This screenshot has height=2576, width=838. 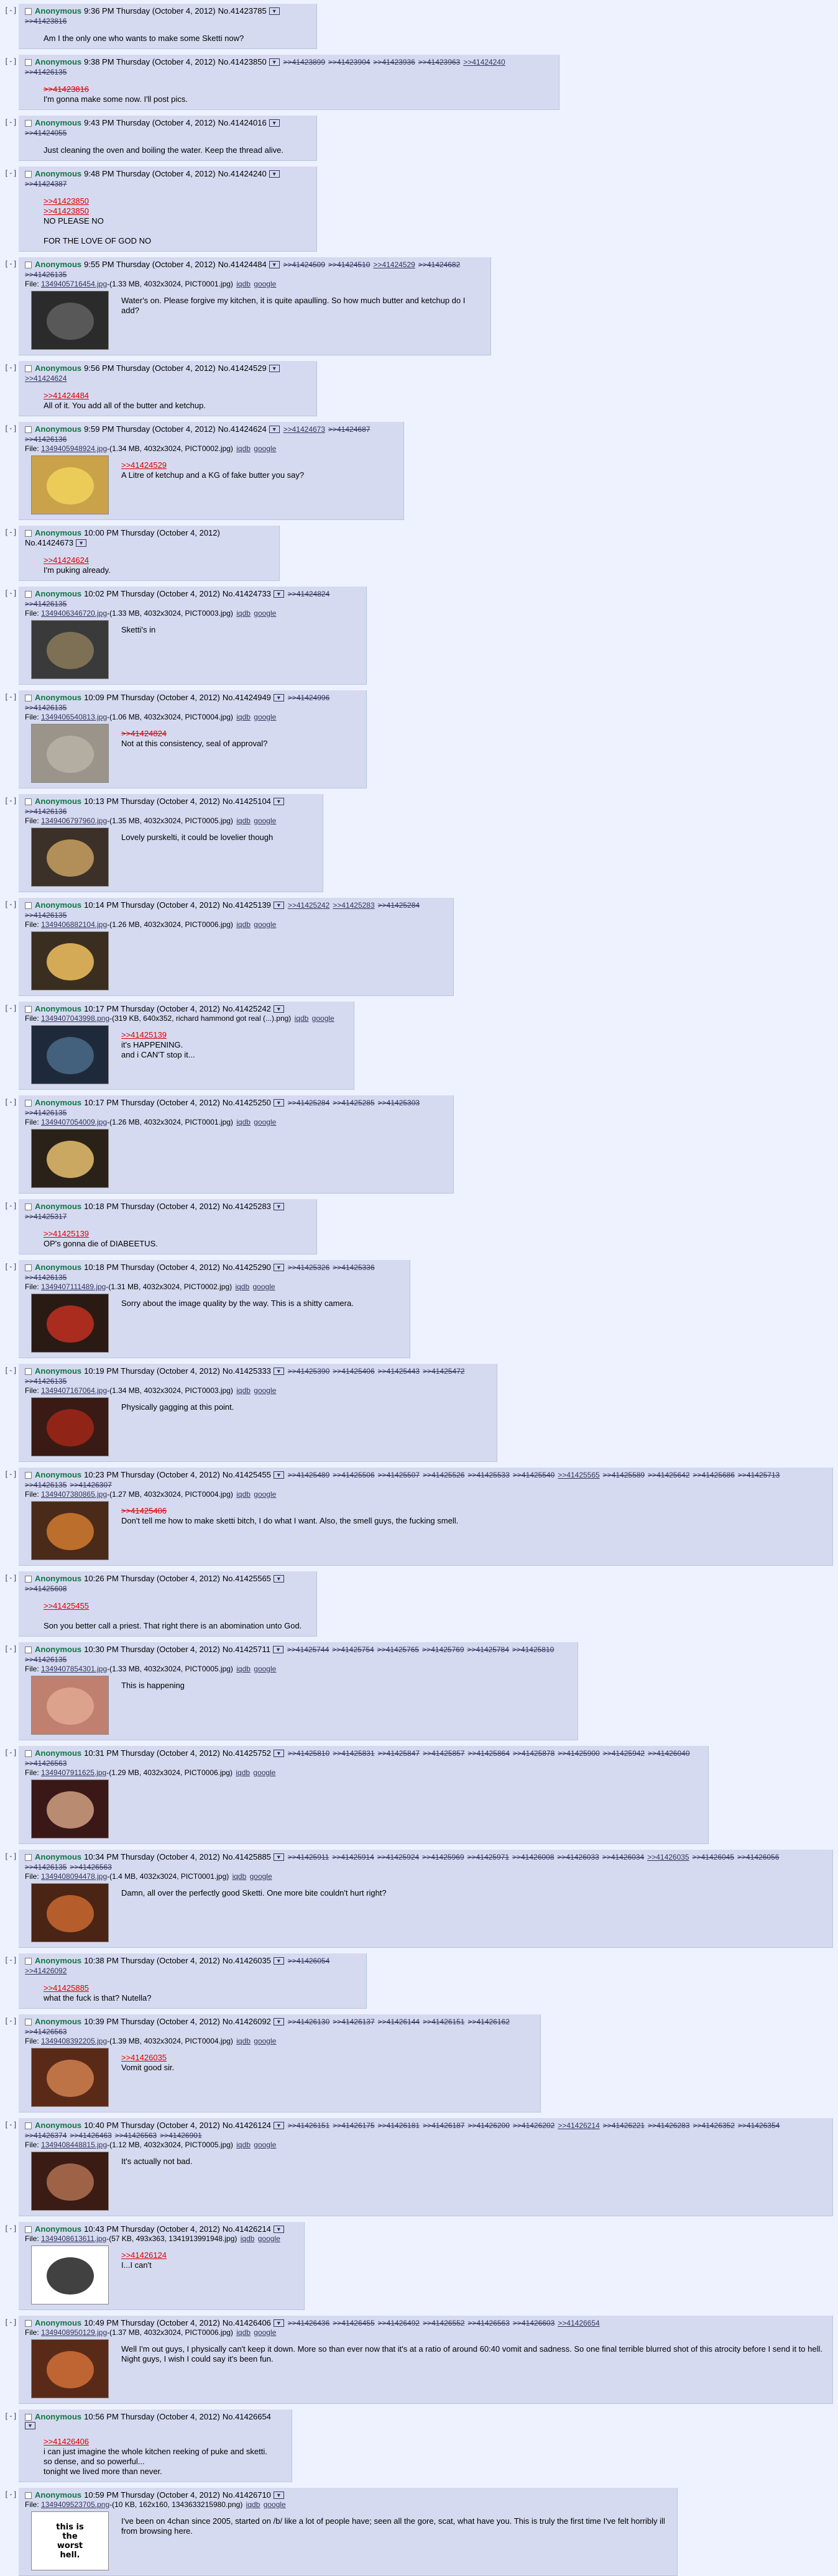 What do you see at coordinates (177, 1606) in the screenshot?
I see `quote-link: >>41425455` at bounding box center [177, 1606].